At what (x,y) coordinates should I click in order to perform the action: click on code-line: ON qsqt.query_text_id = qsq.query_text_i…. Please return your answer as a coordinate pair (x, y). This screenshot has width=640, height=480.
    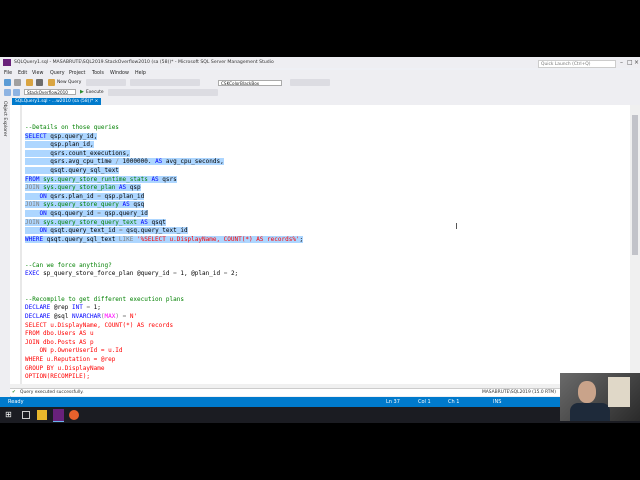
    Looking at the image, I should click on (164, 231).